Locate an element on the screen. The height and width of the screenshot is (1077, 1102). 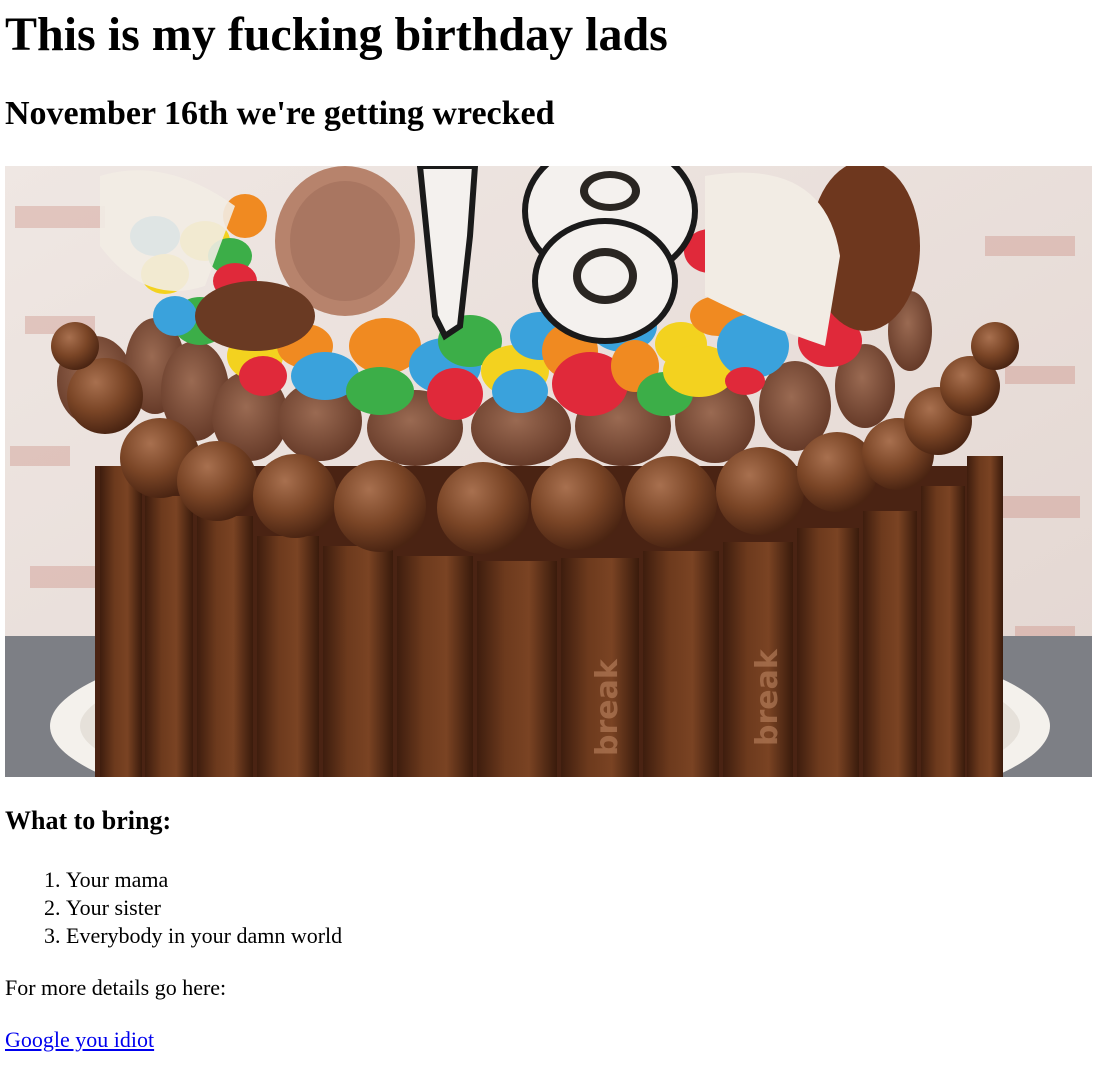
list-item: Your sister is located at coordinates (204, 908).